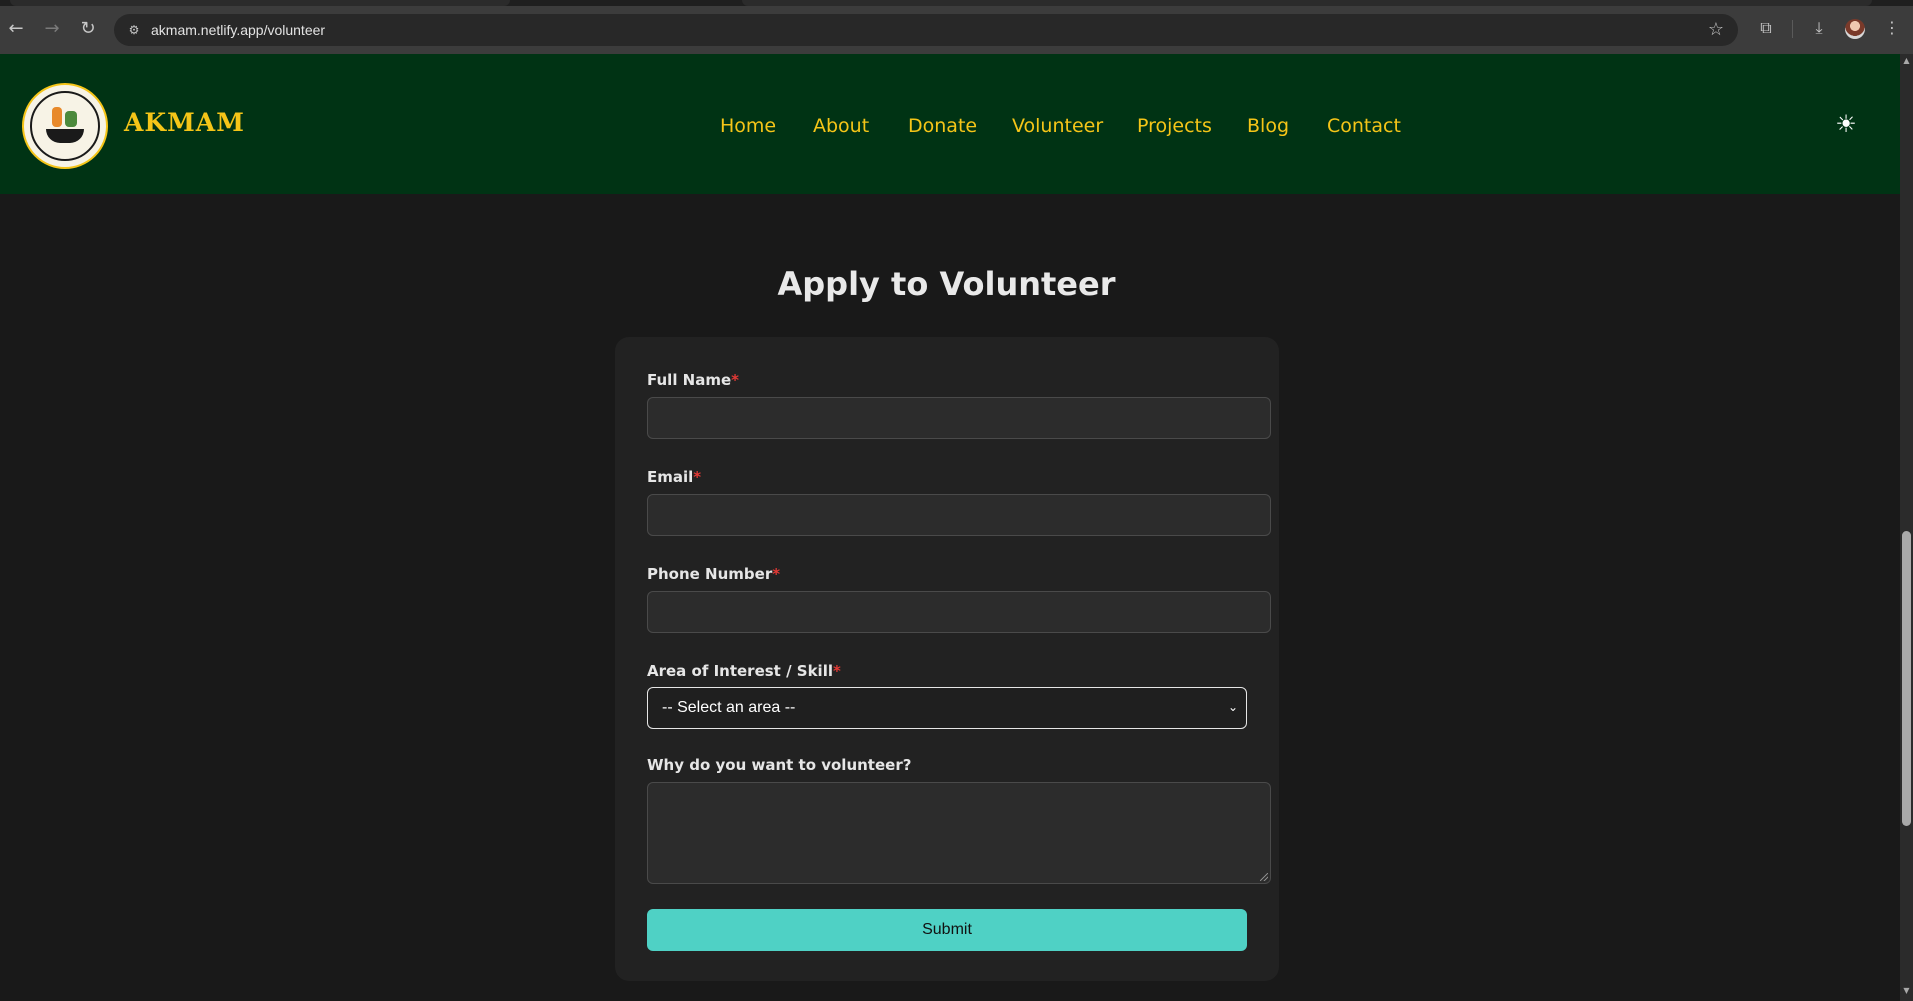 The image size is (1913, 1001). Describe the element at coordinates (946, 284) in the screenshot. I see `page-title: Apply to Volunteer` at that location.